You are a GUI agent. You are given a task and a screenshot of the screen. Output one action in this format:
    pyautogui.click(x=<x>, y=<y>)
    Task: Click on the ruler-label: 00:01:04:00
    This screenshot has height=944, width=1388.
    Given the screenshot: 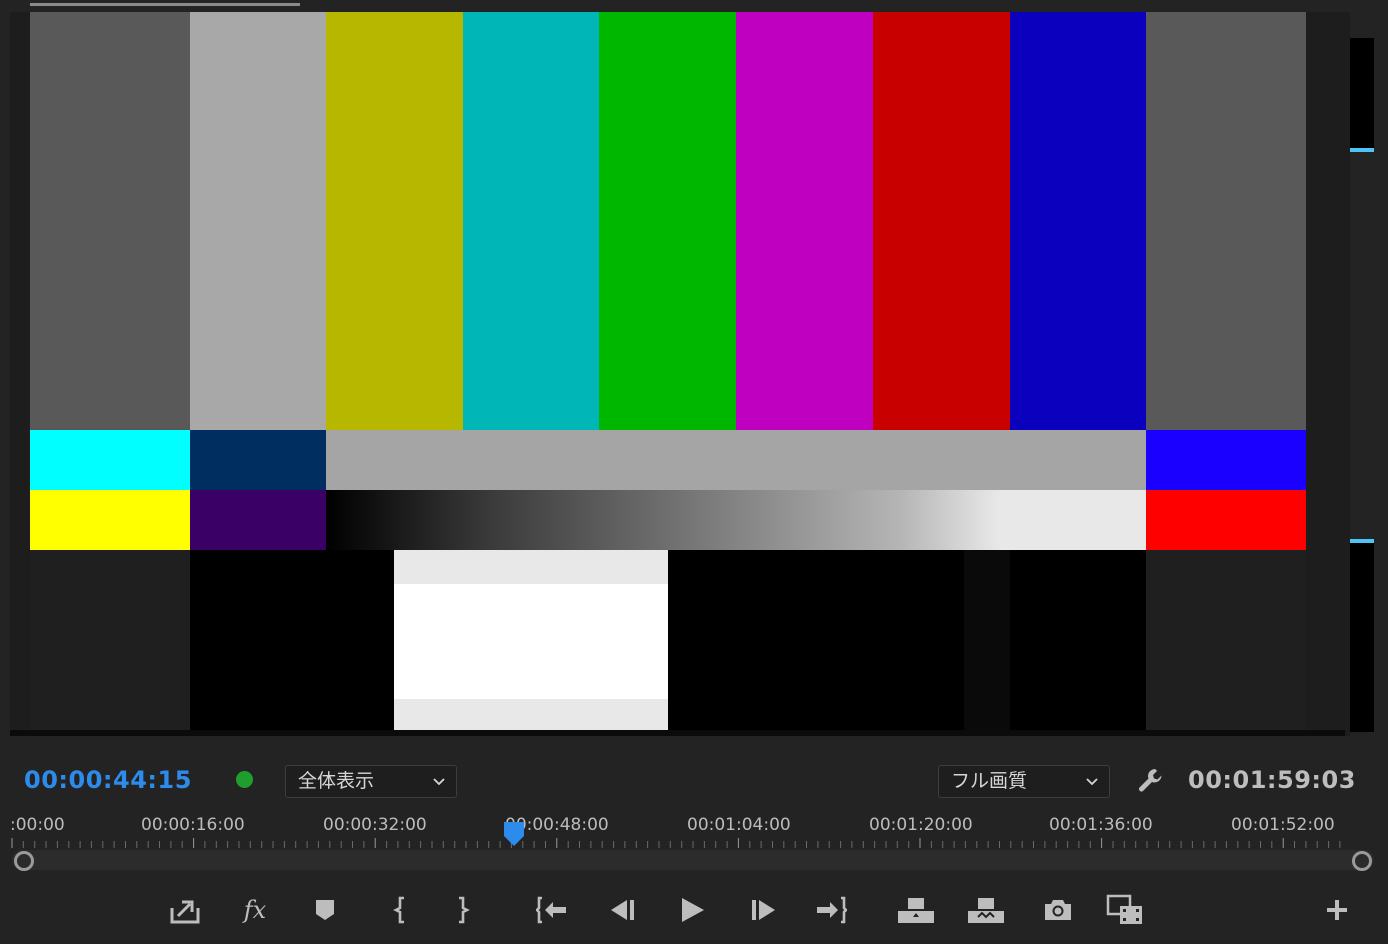 What is the action you would take?
    pyautogui.click(x=739, y=825)
    